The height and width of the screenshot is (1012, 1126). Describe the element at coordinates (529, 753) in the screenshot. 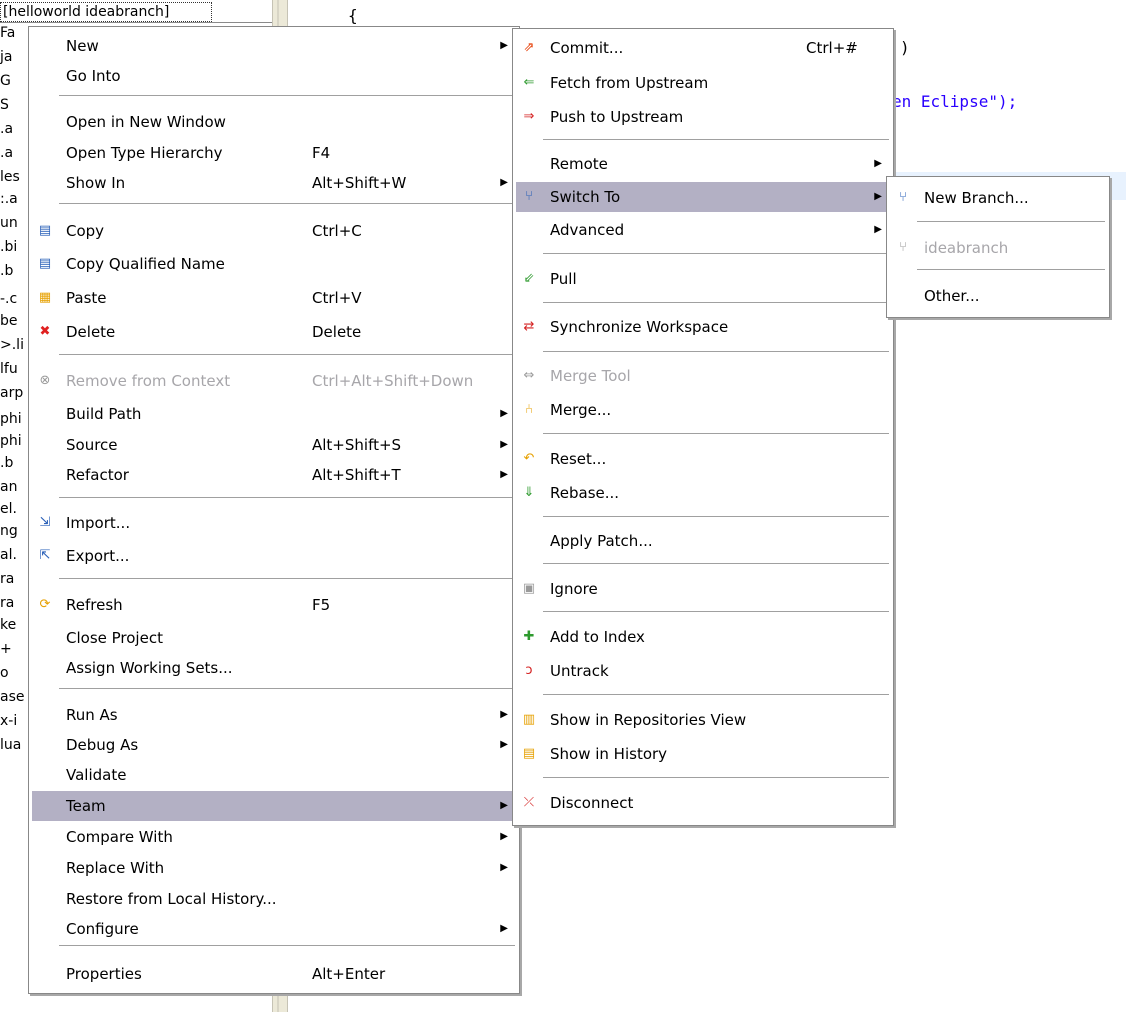

I see `history-icon: ▤` at that location.